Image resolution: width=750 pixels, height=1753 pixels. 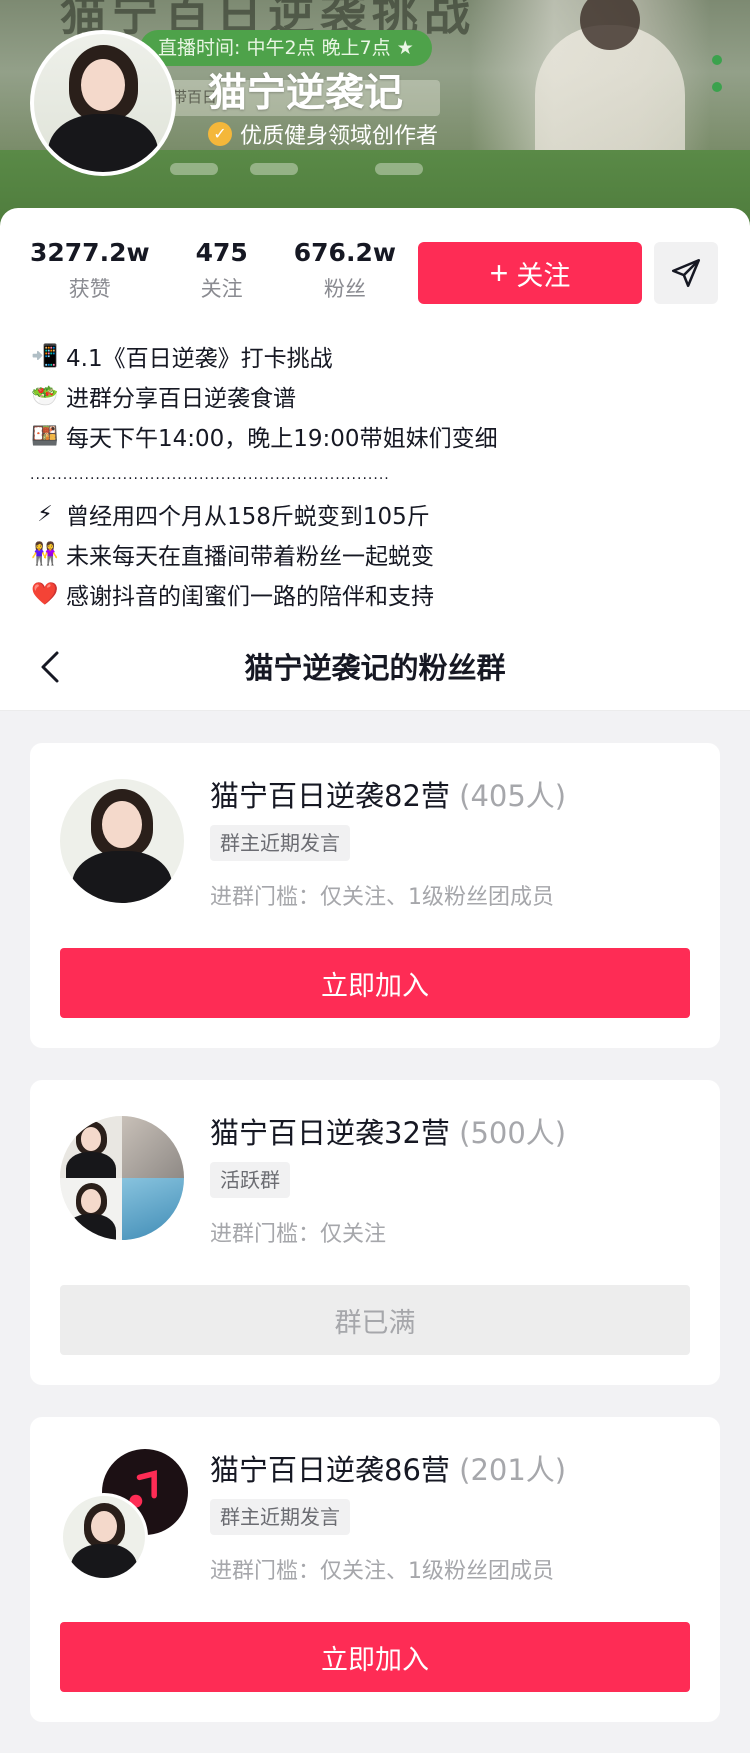 I want to click on back-button, so click(x=50, y=667).